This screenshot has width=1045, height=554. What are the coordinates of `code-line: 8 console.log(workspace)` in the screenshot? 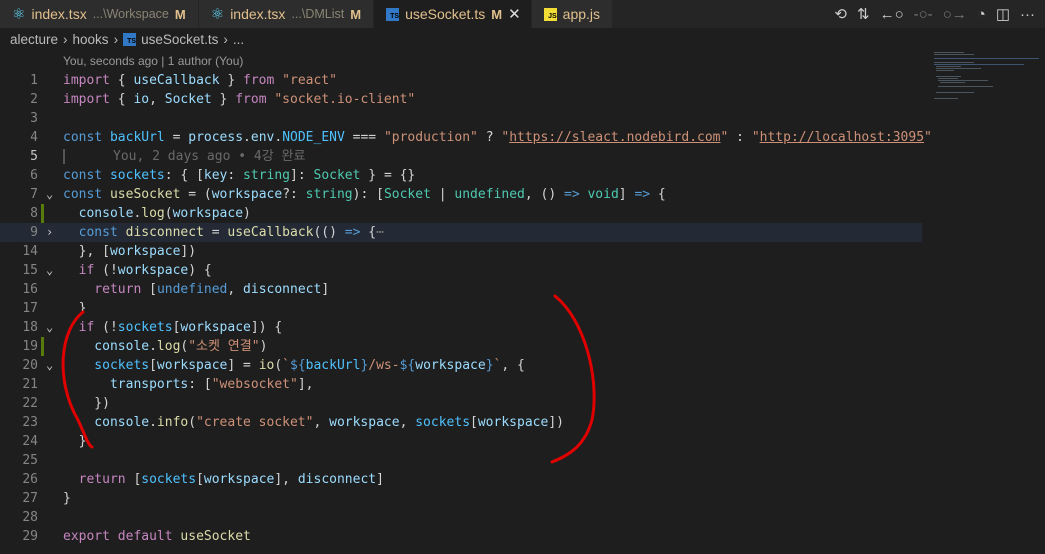 It's located at (461, 213).